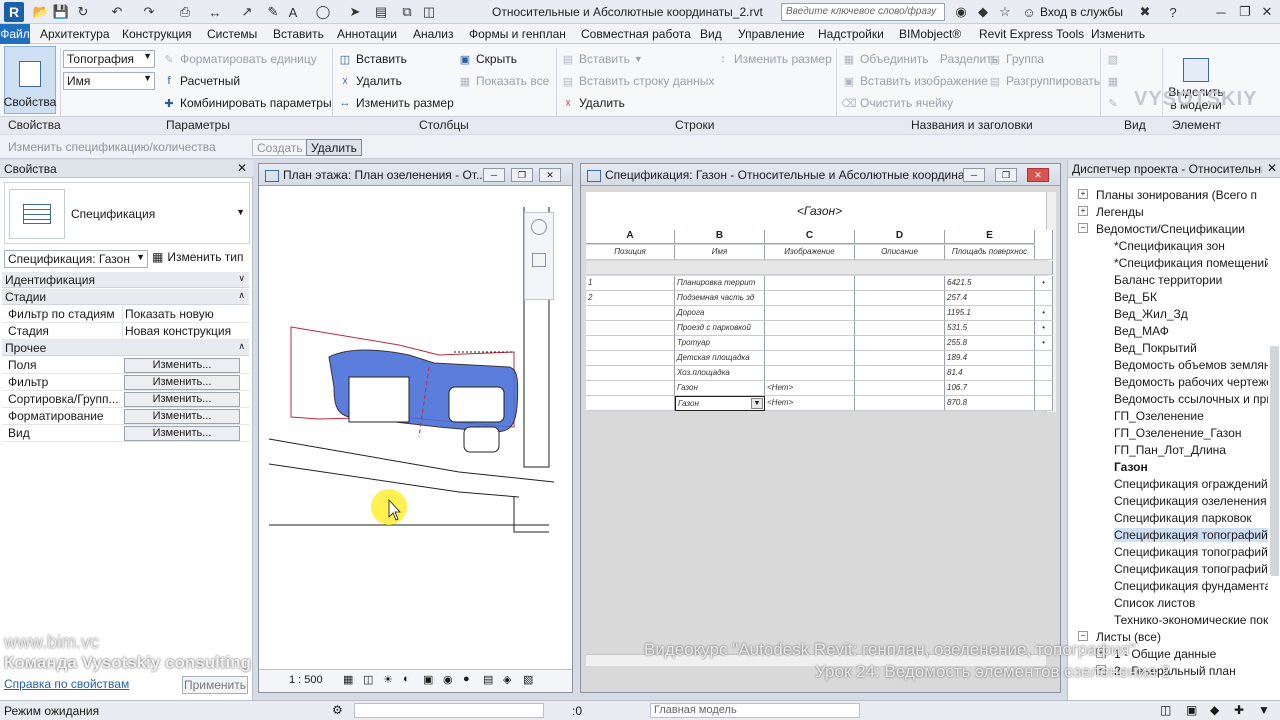  Describe the element at coordinates (528, 679) in the screenshot. I see `highlight-displacement-icon: ▧` at that location.